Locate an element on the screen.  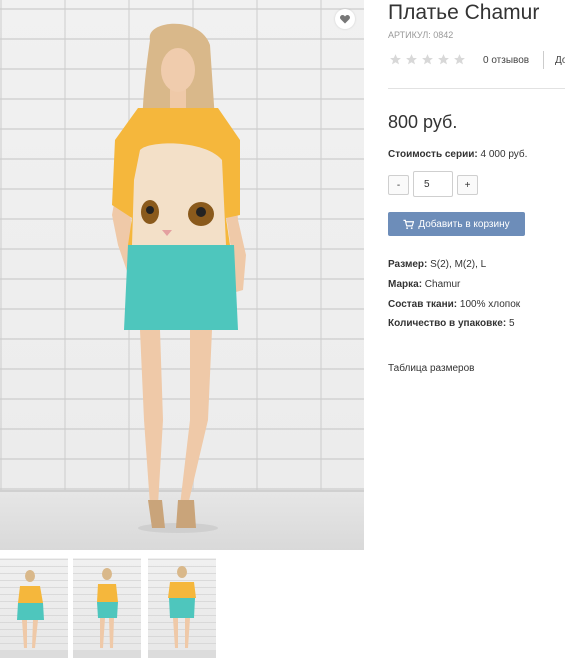
spec-value: 5 is located at coordinates (510, 323).